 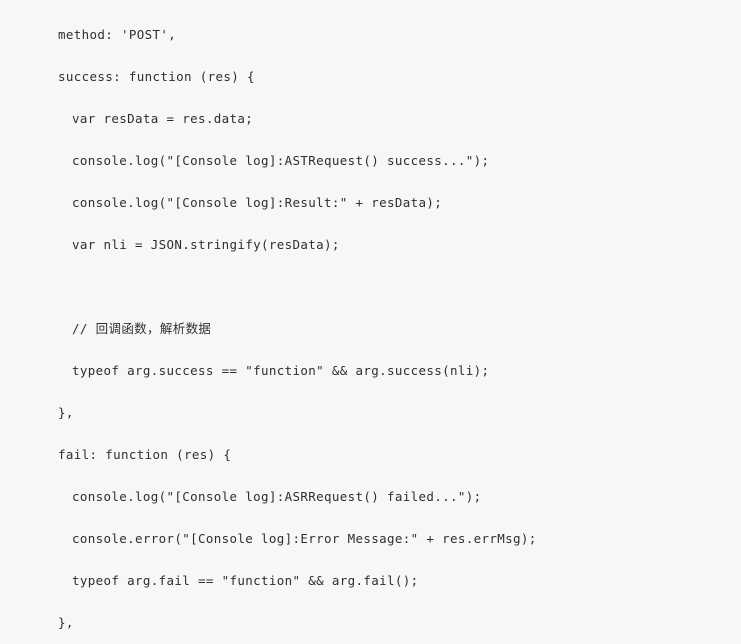 I want to click on code-line: var nli = JSON.stringify(resData);, so click(x=206, y=244).